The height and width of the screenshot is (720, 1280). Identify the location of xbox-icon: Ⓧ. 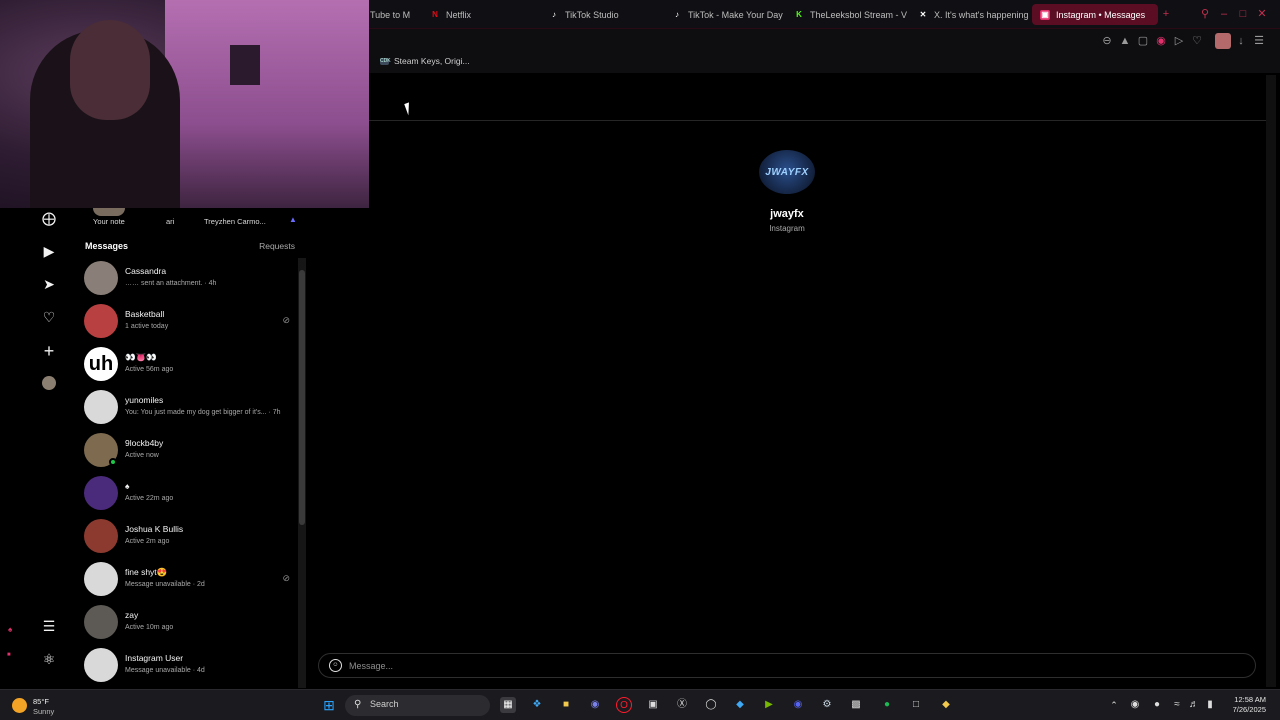
(682, 705).